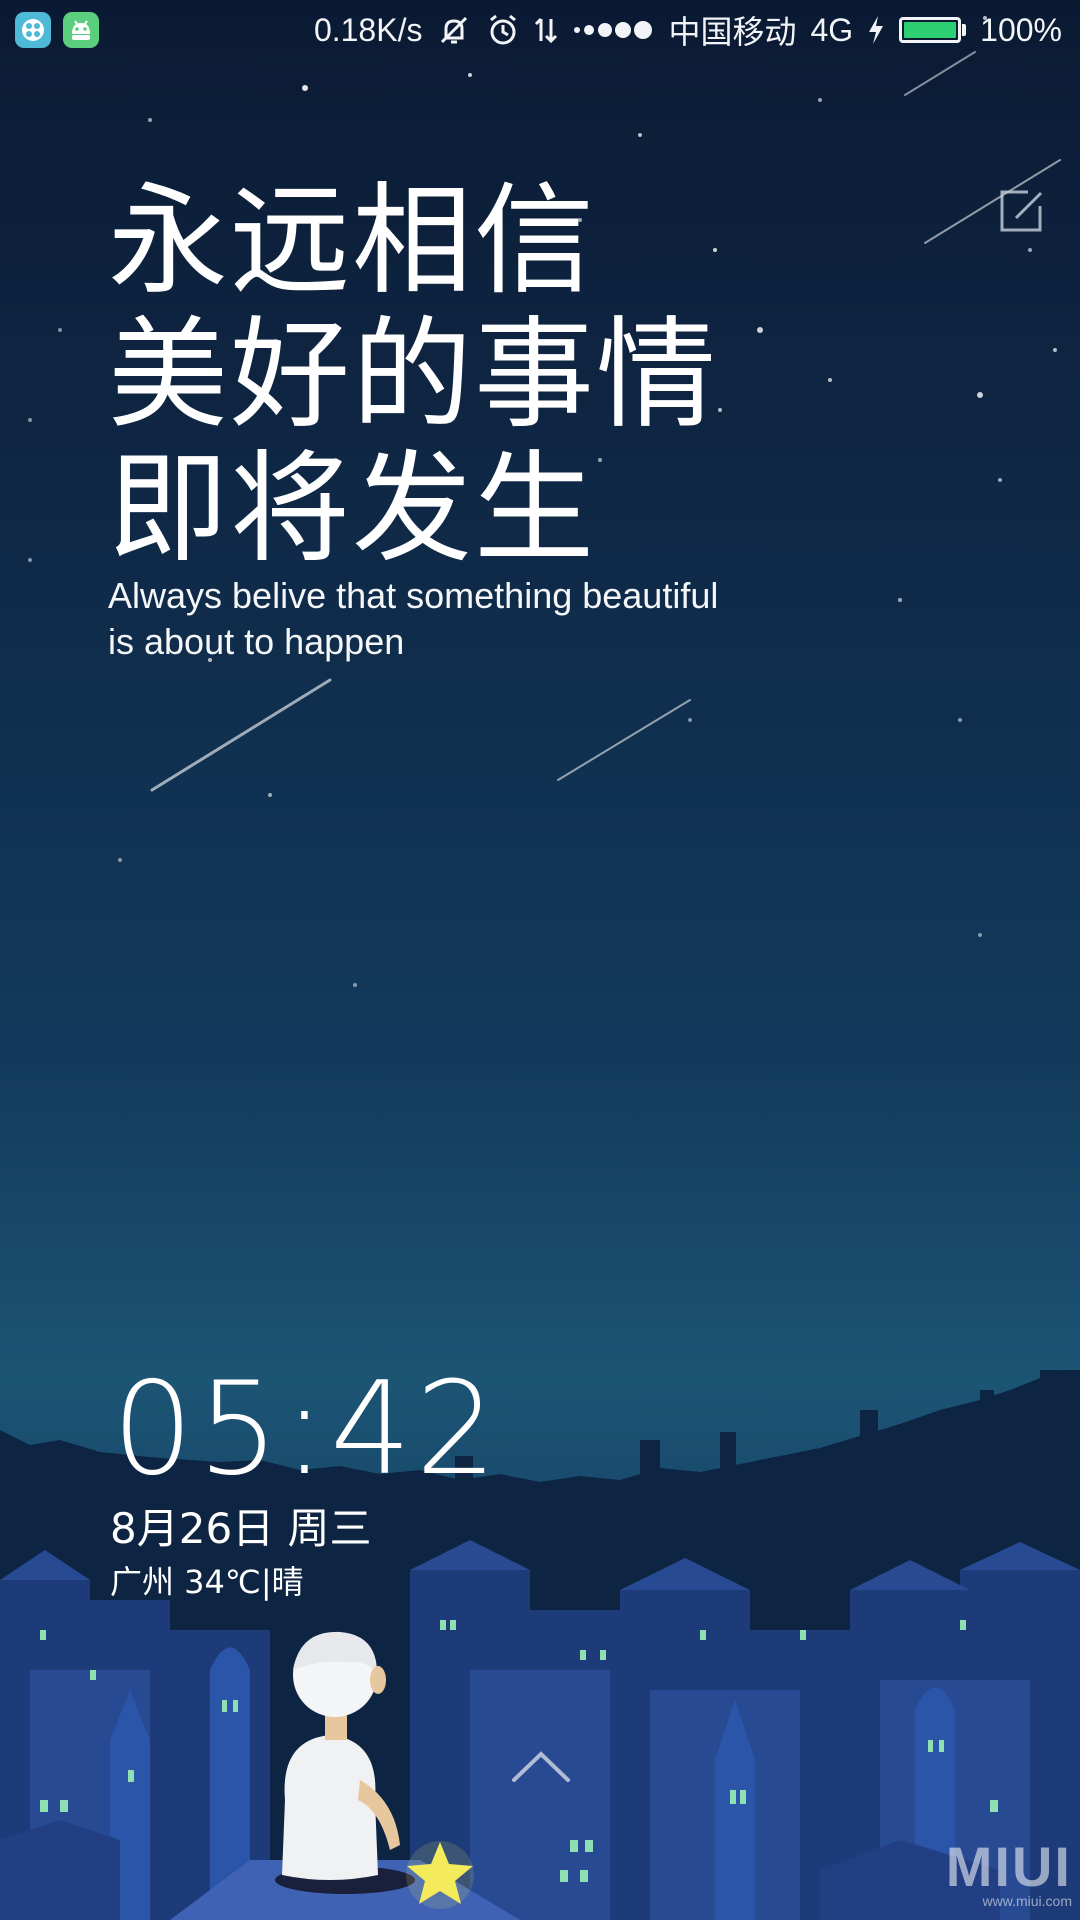 This screenshot has width=1080, height=1920. What do you see at coordinates (81, 30) in the screenshot?
I see `android-app-icon` at bounding box center [81, 30].